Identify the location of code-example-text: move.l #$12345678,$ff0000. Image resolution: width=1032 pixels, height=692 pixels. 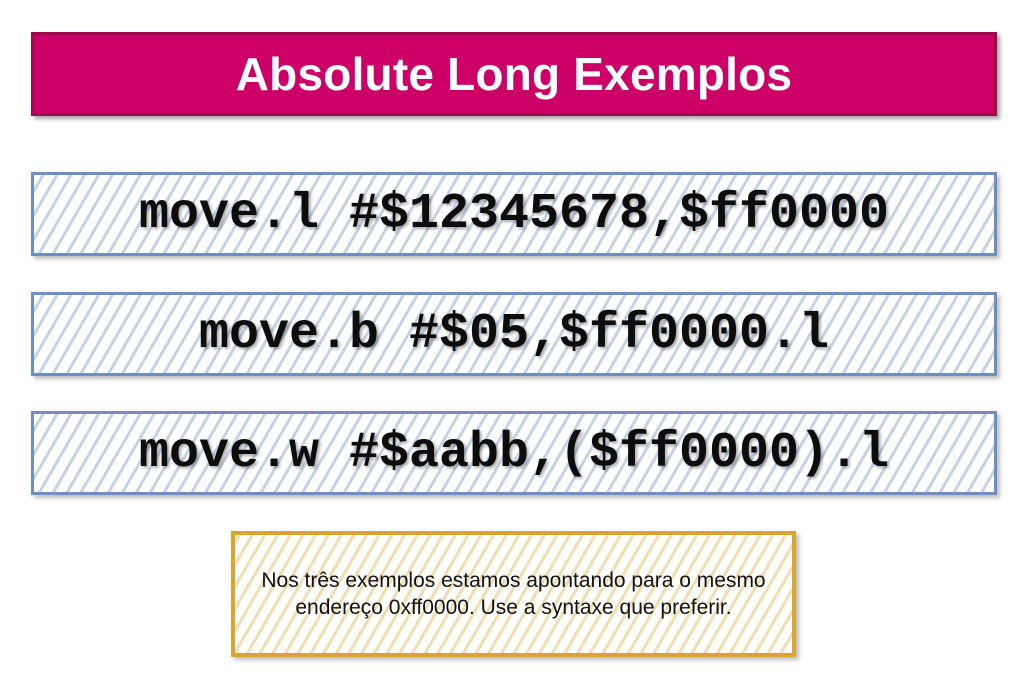
(514, 214).